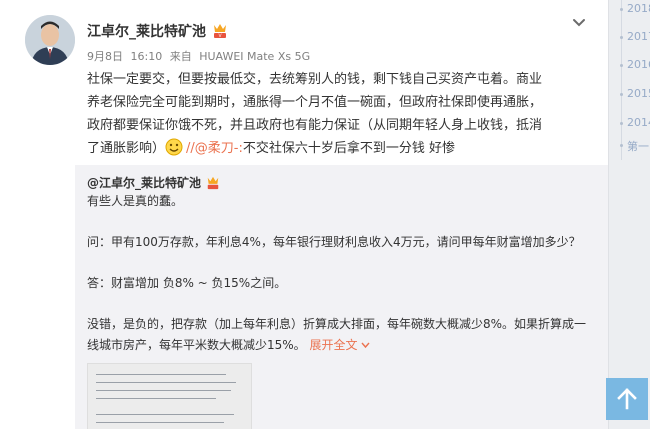  Describe the element at coordinates (255, 56) in the screenshot. I see `post-device: HUAWEI Mate Xs 5G` at that location.